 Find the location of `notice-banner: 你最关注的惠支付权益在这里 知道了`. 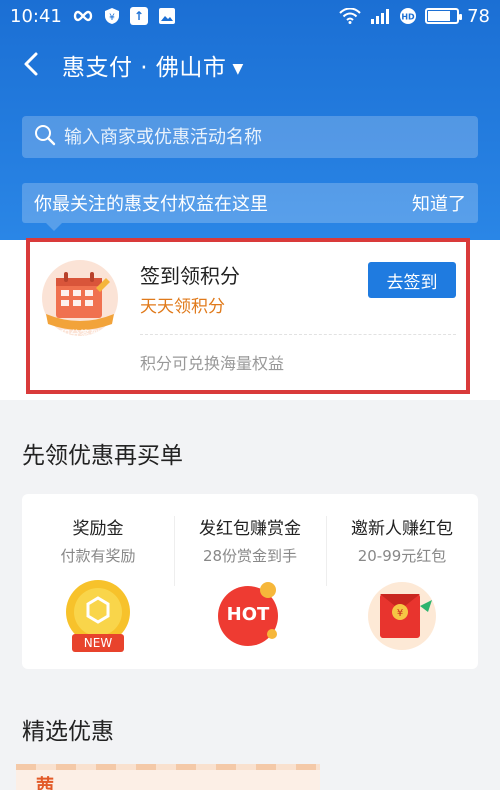

notice-banner: 你最关注的惠支付权益在这里 知道了 is located at coordinates (250, 203).